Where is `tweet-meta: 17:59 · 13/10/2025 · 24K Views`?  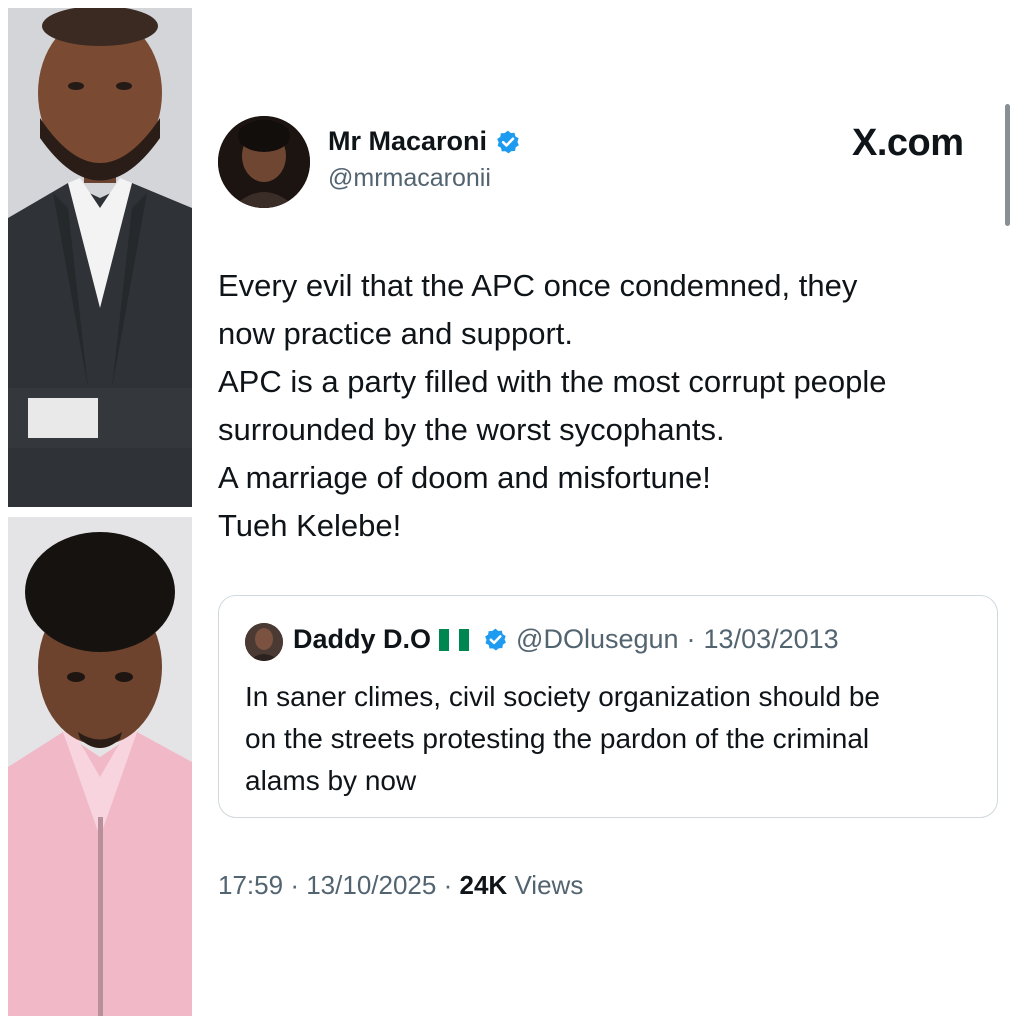
tweet-meta: 17:59 · 13/10/2025 · 24K Views is located at coordinates (400, 885).